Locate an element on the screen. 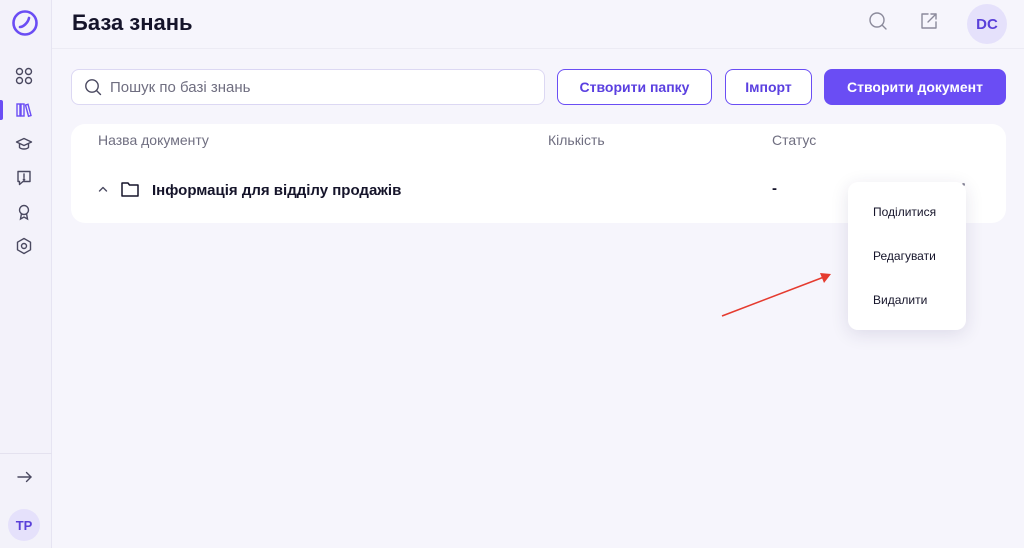 This screenshot has height=548, width=1024. search-icon is located at coordinates (878, 21).